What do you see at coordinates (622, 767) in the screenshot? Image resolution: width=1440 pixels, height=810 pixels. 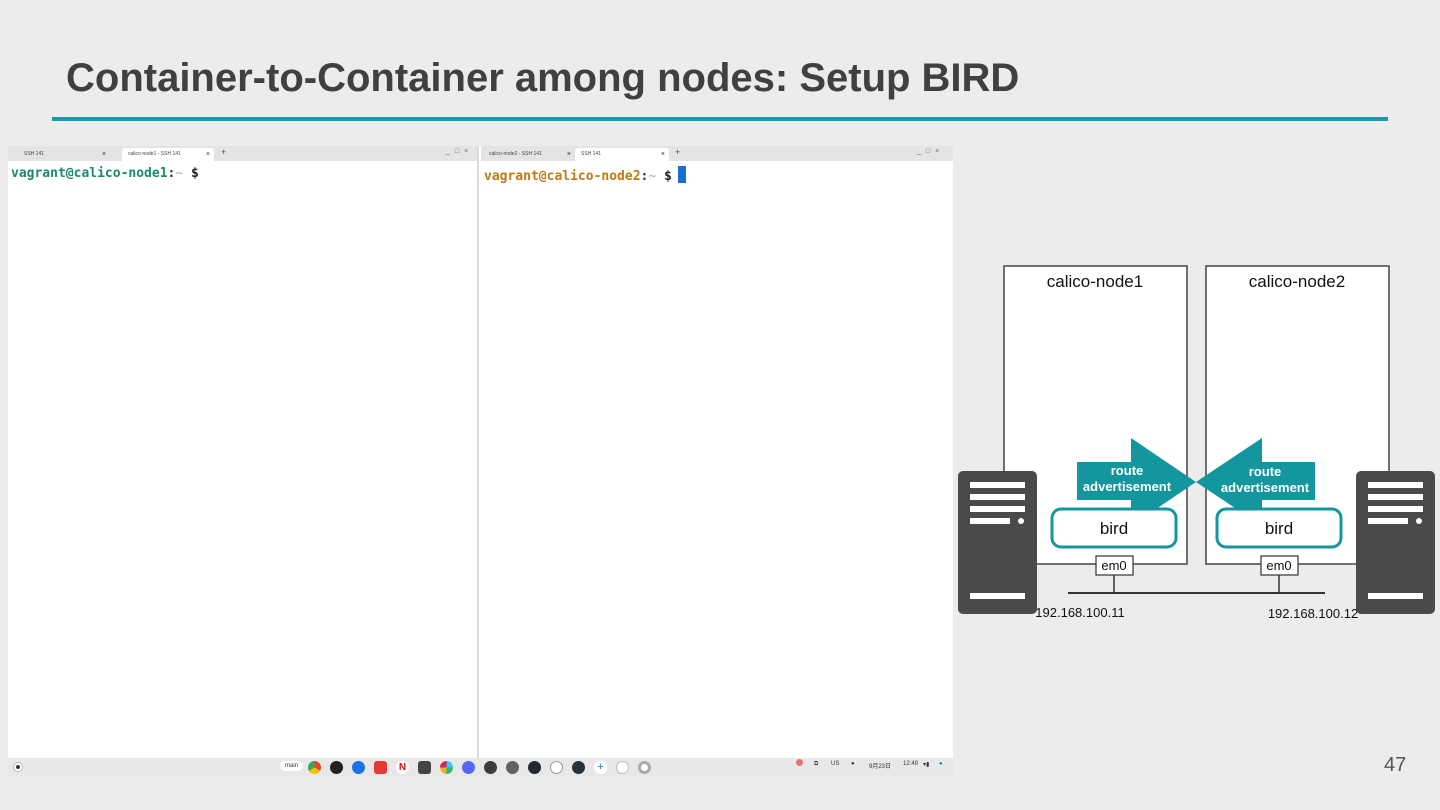 I see `mountain-app-icon` at bounding box center [622, 767].